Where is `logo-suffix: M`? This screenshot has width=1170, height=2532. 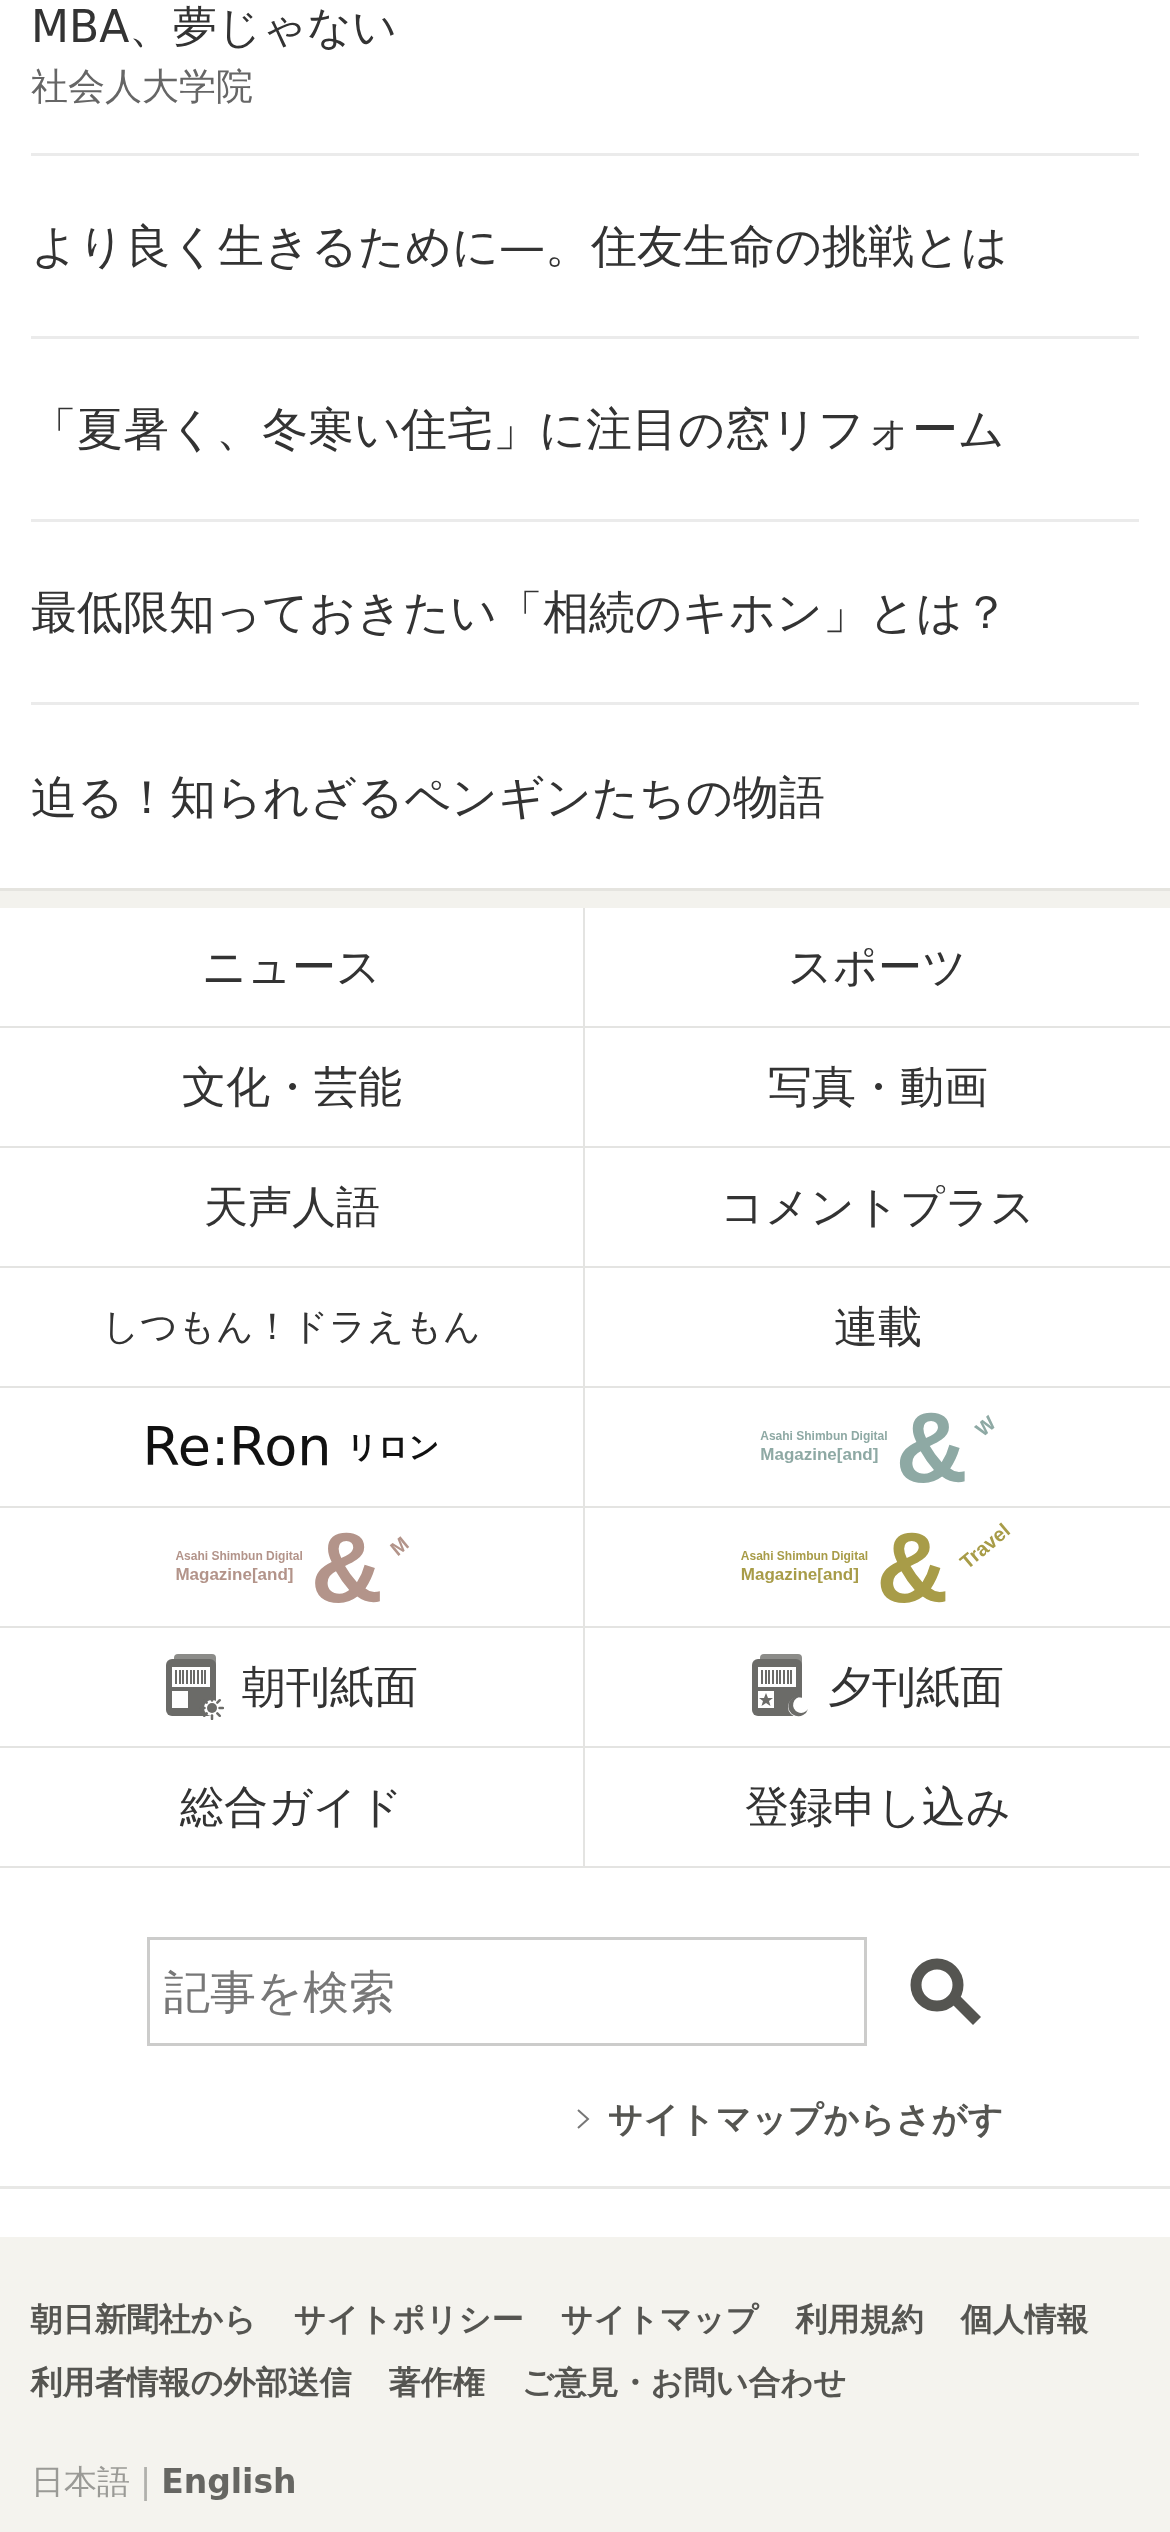
logo-suffix: M is located at coordinates (399, 1546).